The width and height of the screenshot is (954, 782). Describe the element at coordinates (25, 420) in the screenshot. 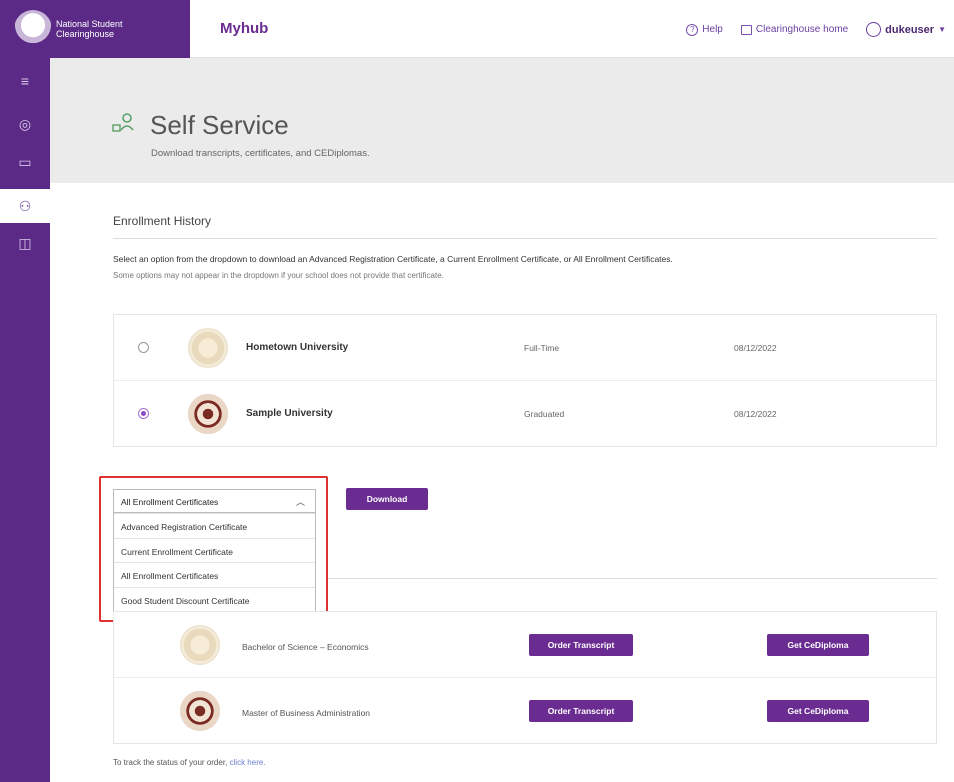

I see `sidebar: ≡ ◎ ▭ ⚇ ◫` at that location.